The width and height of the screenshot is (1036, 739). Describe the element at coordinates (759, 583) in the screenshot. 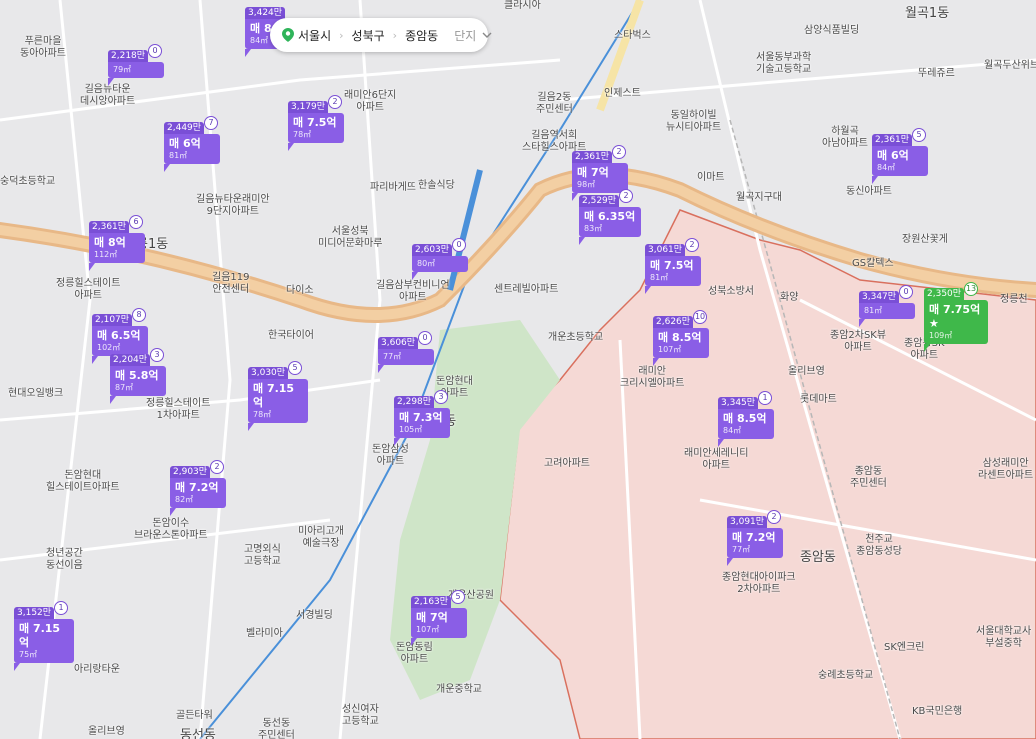

I see `poi-label: 종암현대아이파크 2차아파트` at that location.